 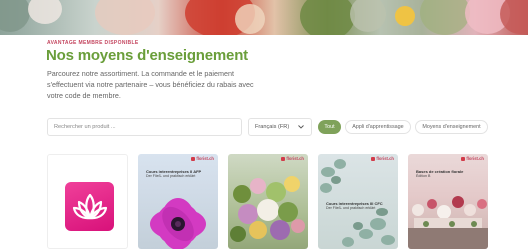 What do you see at coordinates (448, 222) in the screenshot?
I see `arrangement-image` at bounding box center [448, 222].